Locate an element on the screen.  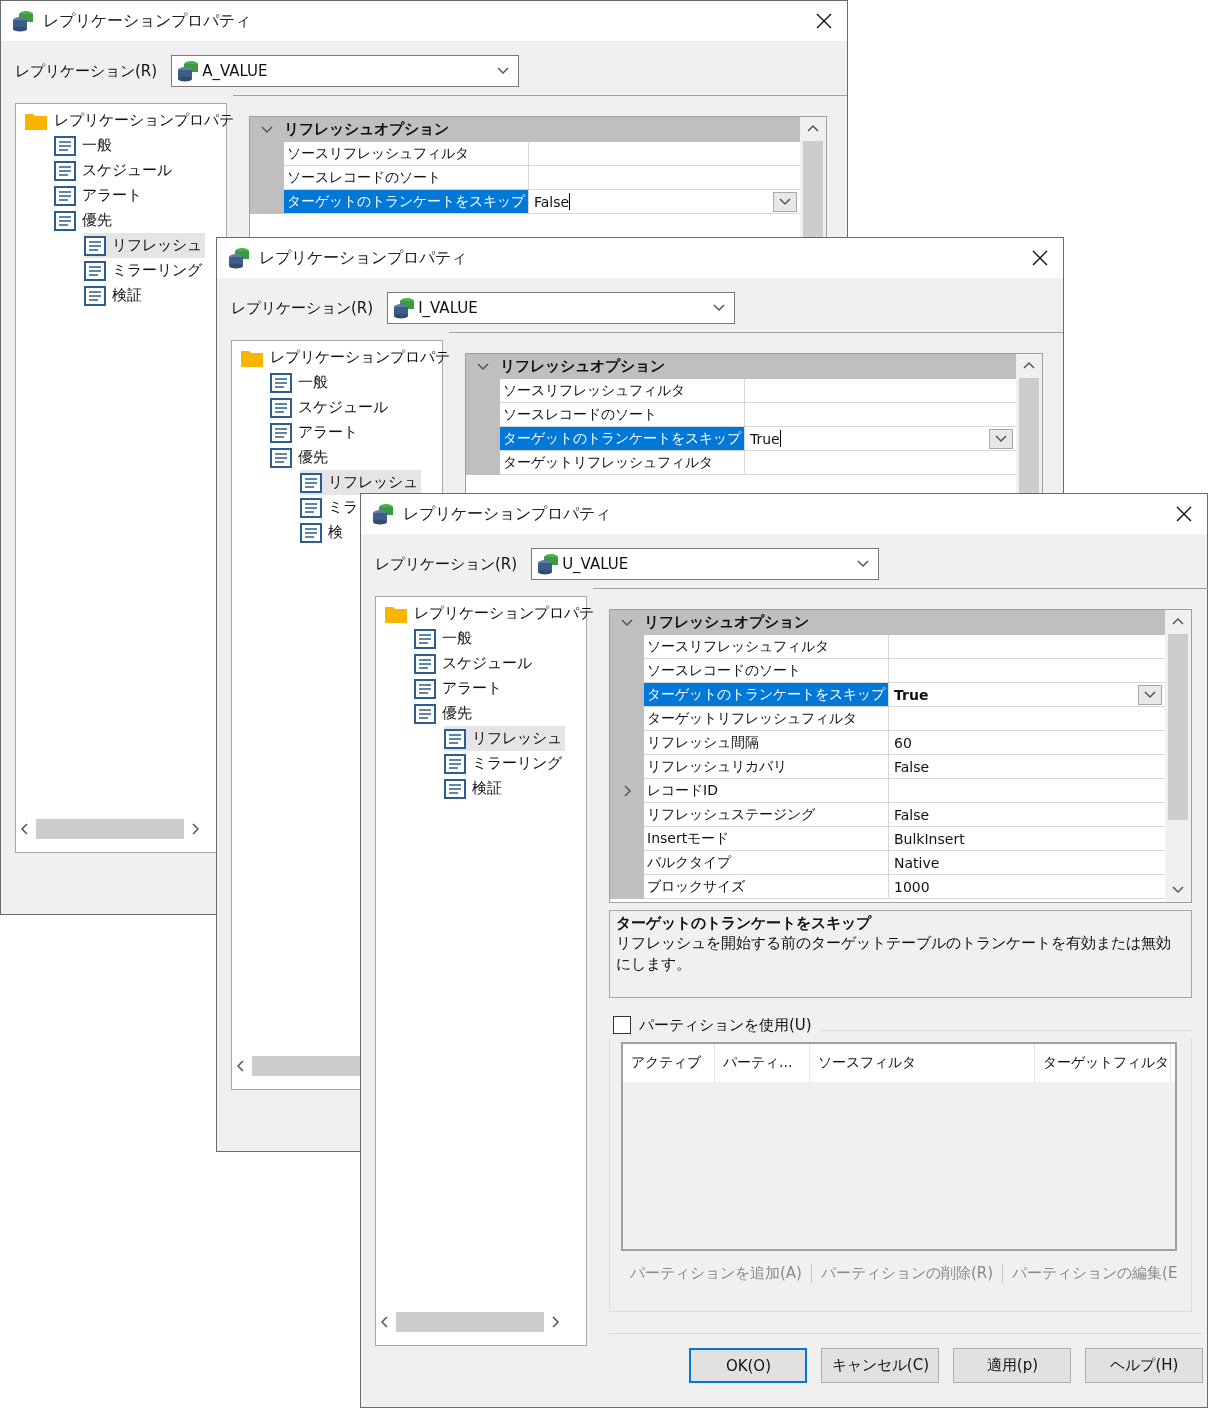
tree-item: 検 is located at coordinates (323, 532).